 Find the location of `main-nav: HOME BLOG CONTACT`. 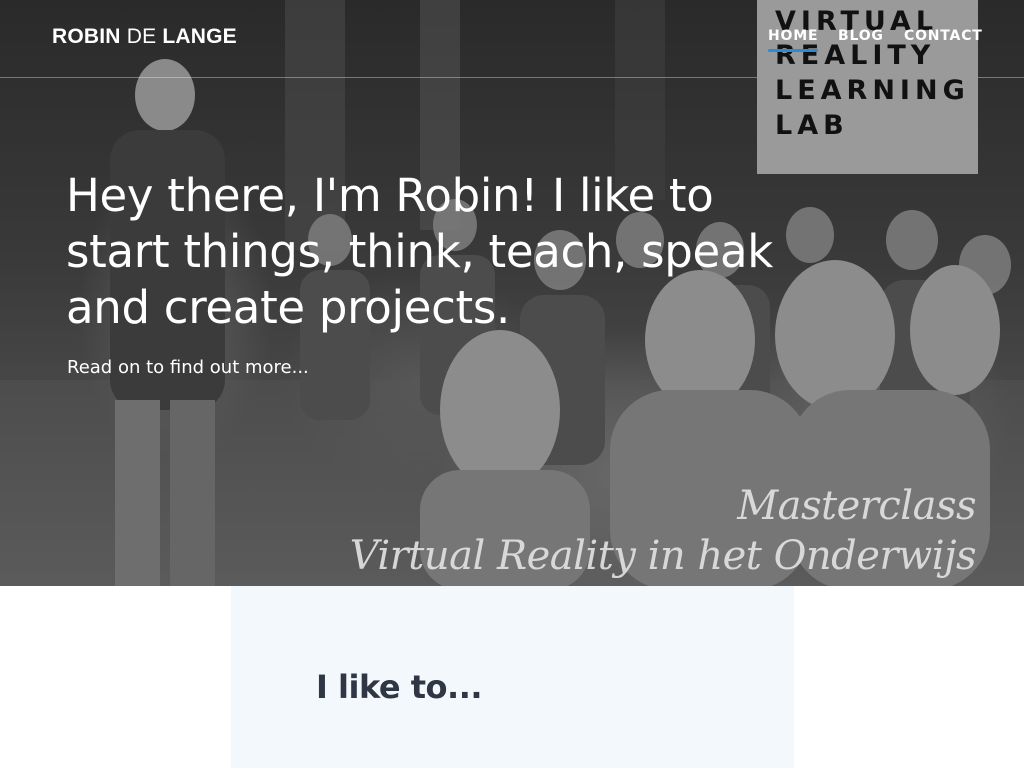

main-nav: HOME BLOG CONTACT is located at coordinates (512, 43).